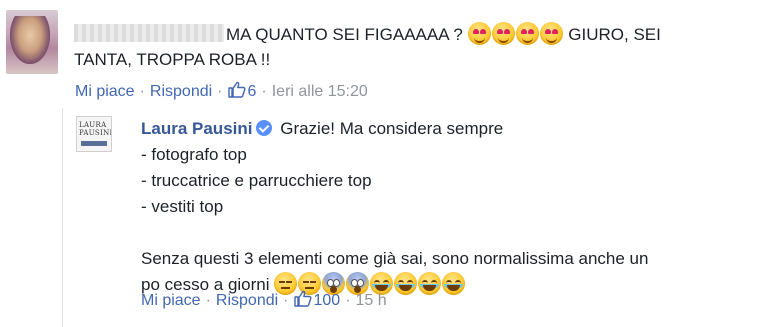  What do you see at coordinates (182, 206) in the screenshot?
I see `comment-2-line: - vestiti top` at bounding box center [182, 206].